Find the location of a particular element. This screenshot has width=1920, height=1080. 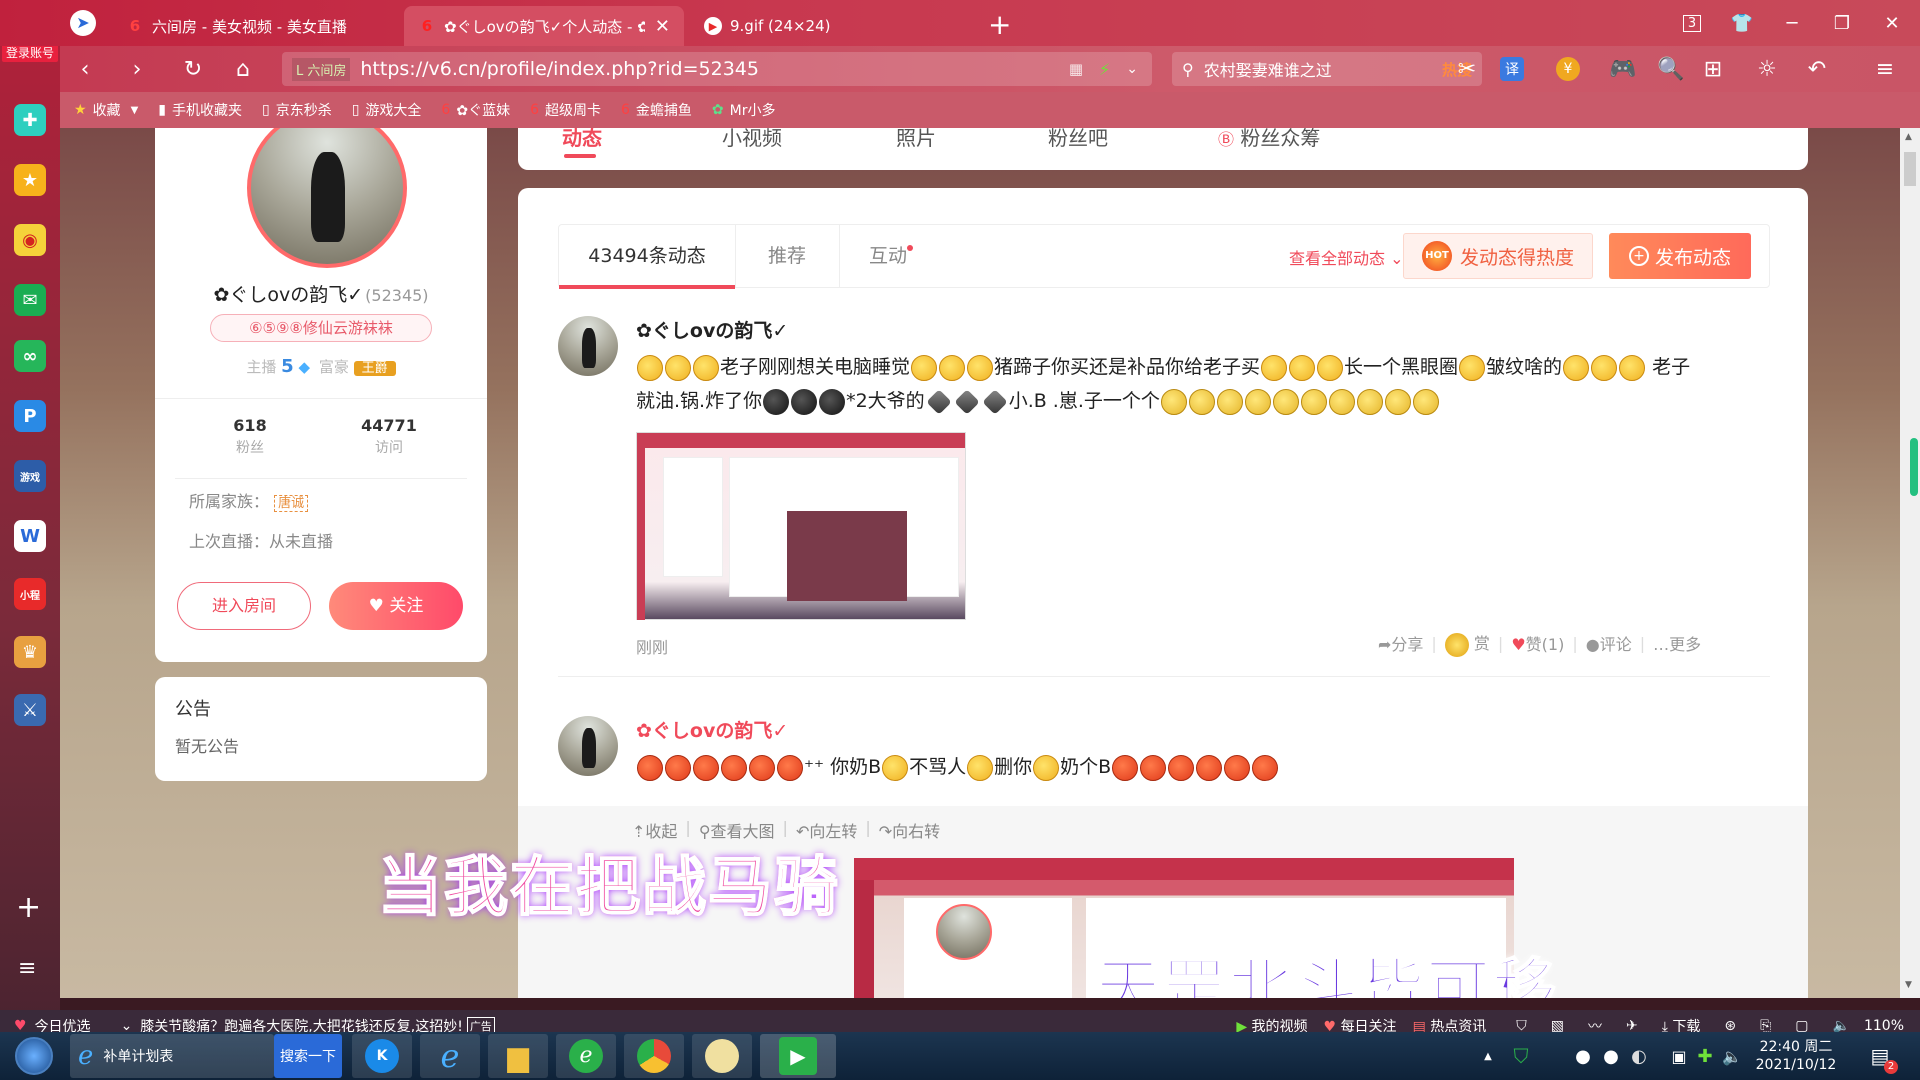

game-icon: ♛ is located at coordinates (30, 652).